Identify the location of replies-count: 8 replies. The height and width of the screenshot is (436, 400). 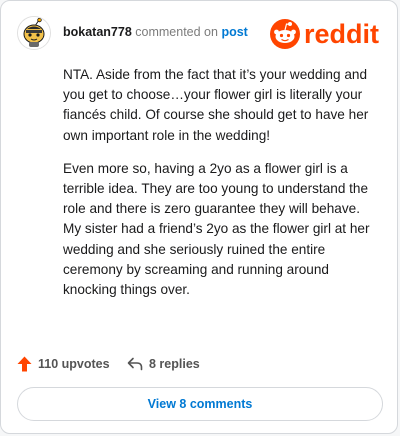
(174, 364).